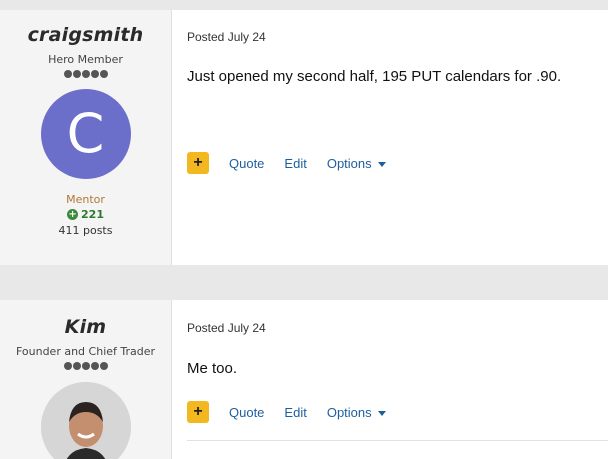  Describe the element at coordinates (86, 379) in the screenshot. I see `author-panel: Kim Founder and Chief Trader` at that location.